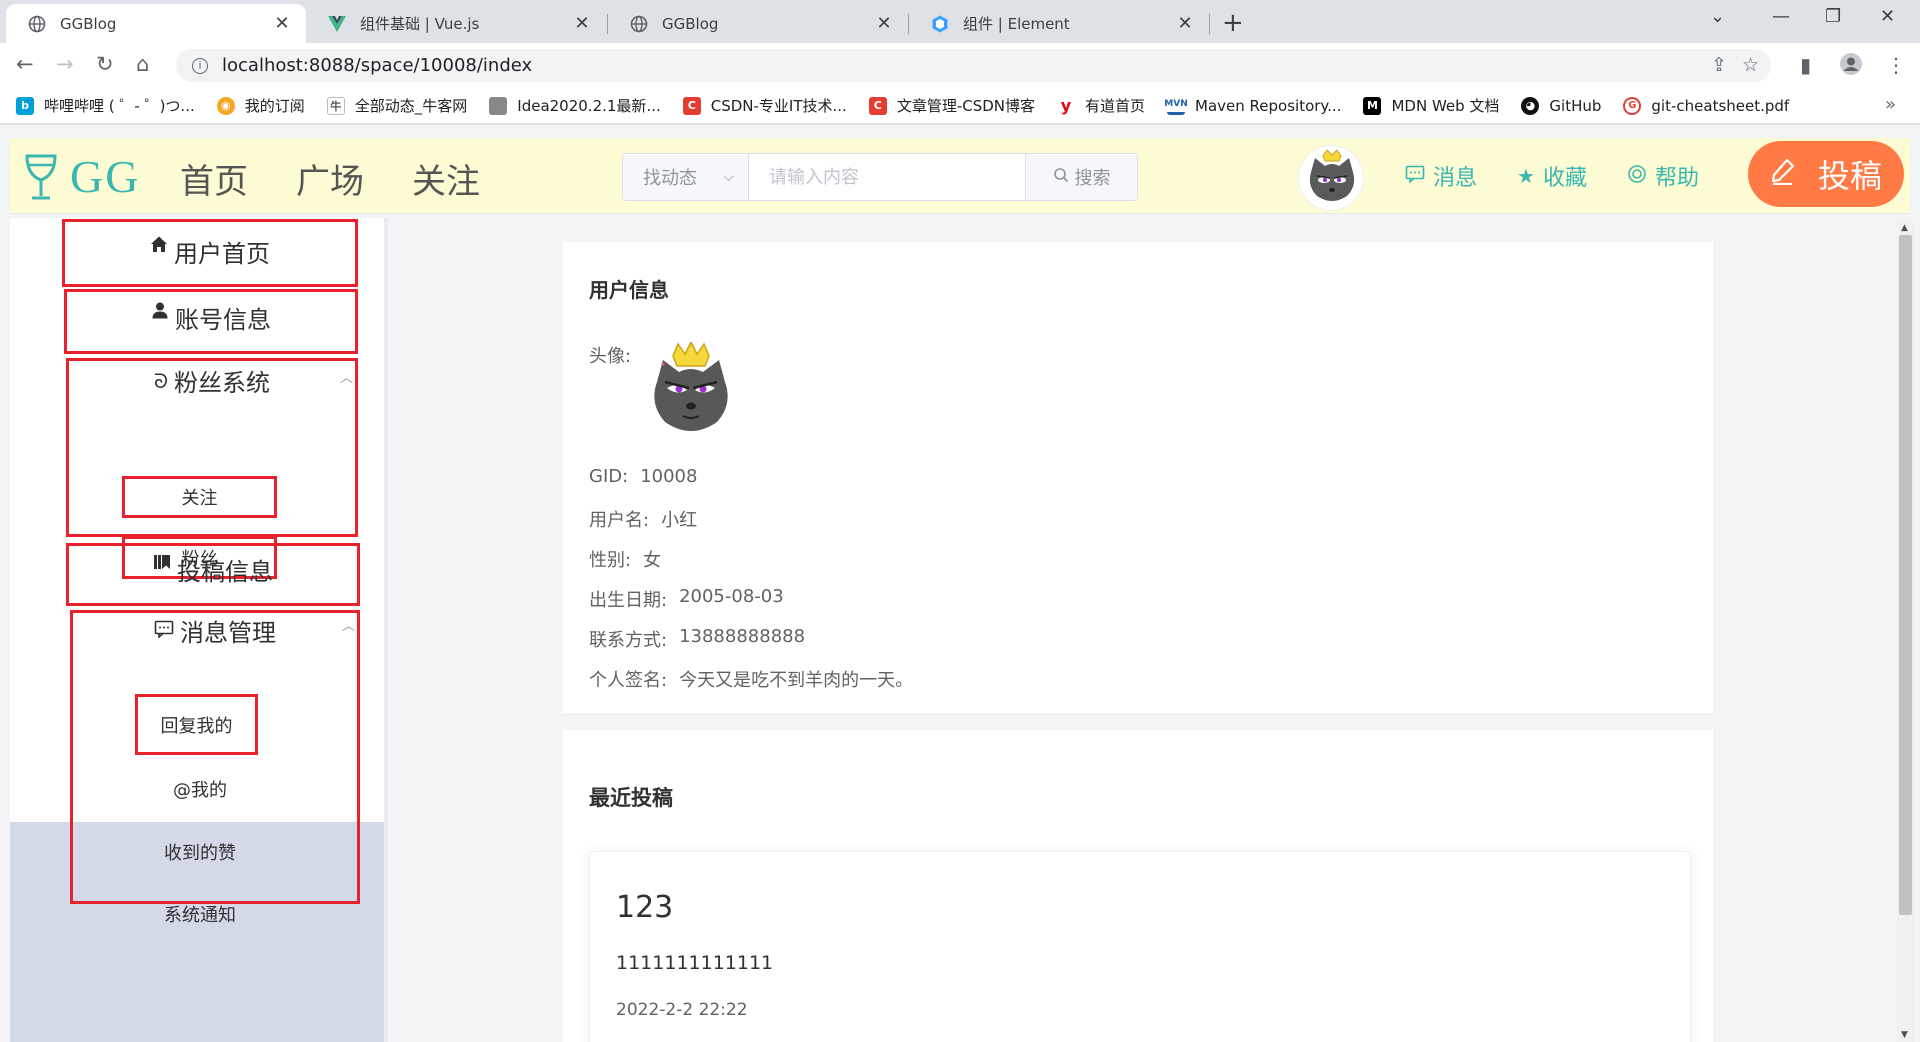  I want to click on scroll-up-icon: ▲, so click(1904, 228).